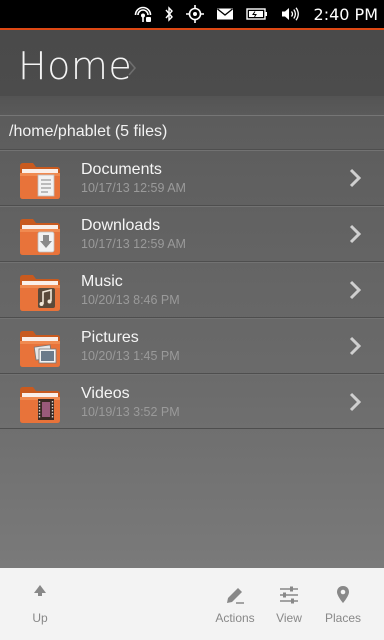 This screenshot has width=384, height=640. Describe the element at coordinates (130, 356) in the screenshot. I see `item-date: 10/20/13 1:45 PM` at that location.